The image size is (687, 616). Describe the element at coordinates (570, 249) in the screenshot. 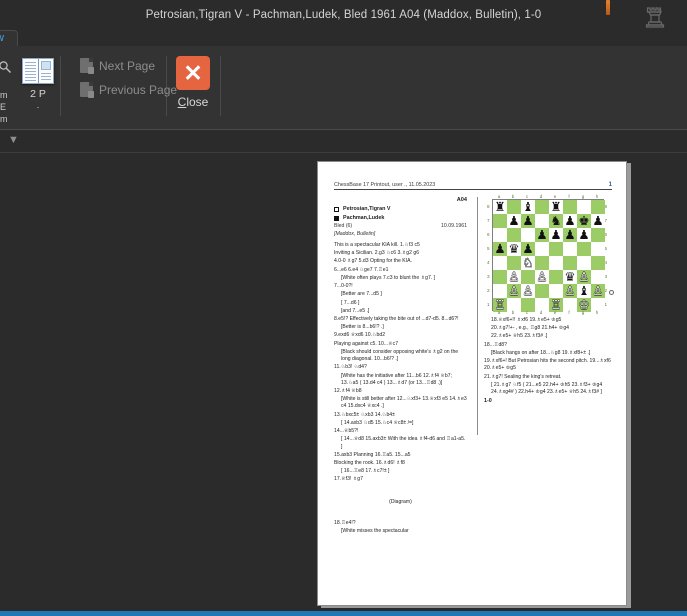

I see `board-square-f5` at that location.